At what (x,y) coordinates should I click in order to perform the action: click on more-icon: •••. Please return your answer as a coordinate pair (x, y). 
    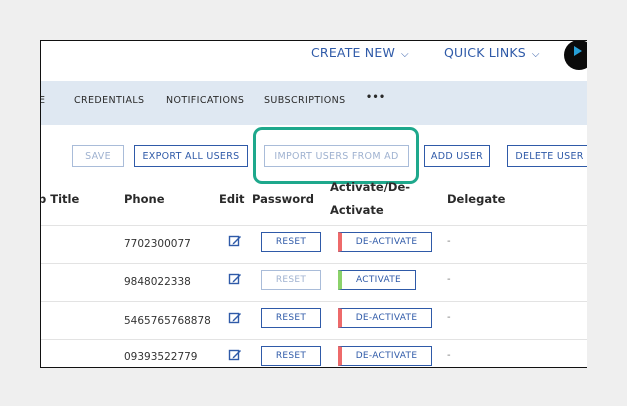
    Looking at the image, I should click on (375, 97).